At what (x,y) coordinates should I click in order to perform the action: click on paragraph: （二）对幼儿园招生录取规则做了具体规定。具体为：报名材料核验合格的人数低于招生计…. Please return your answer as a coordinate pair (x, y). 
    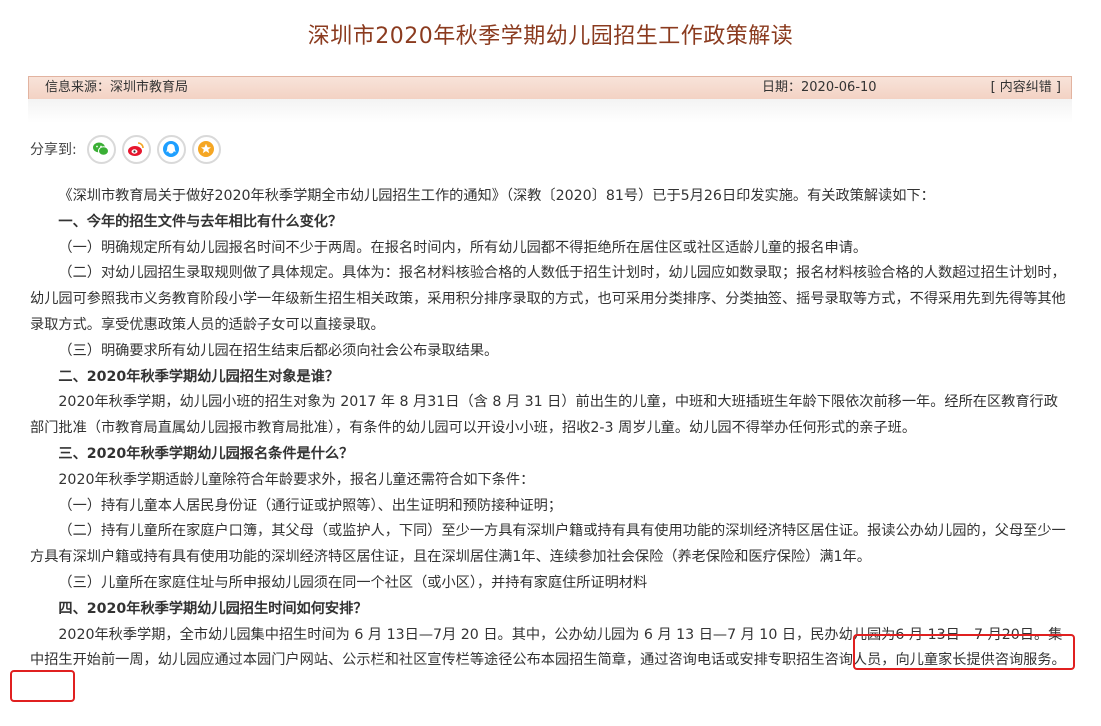
    Looking at the image, I should click on (548, 299).